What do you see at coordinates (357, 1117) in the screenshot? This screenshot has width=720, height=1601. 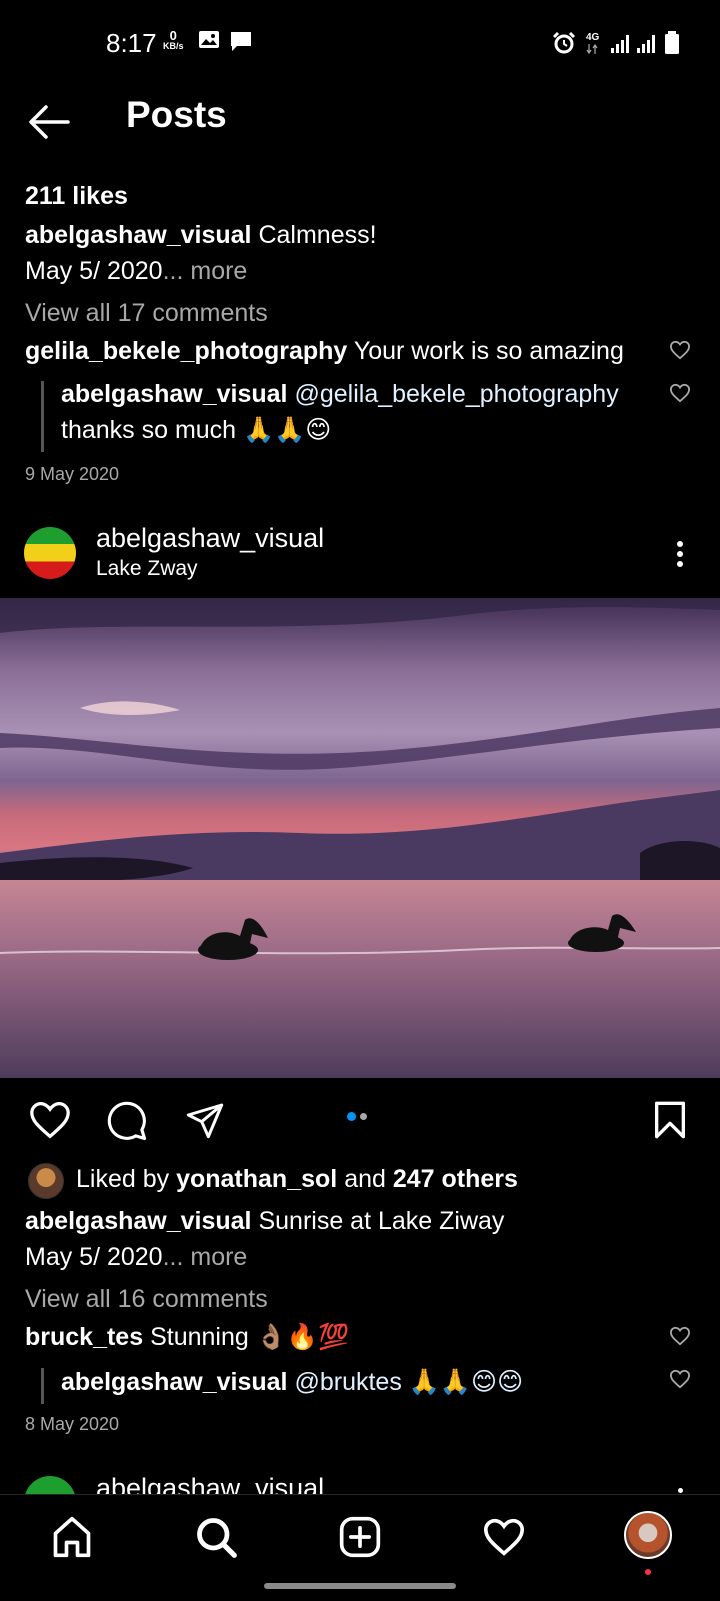 I see `carousel-indicator` at bounding box center [357, 1117].